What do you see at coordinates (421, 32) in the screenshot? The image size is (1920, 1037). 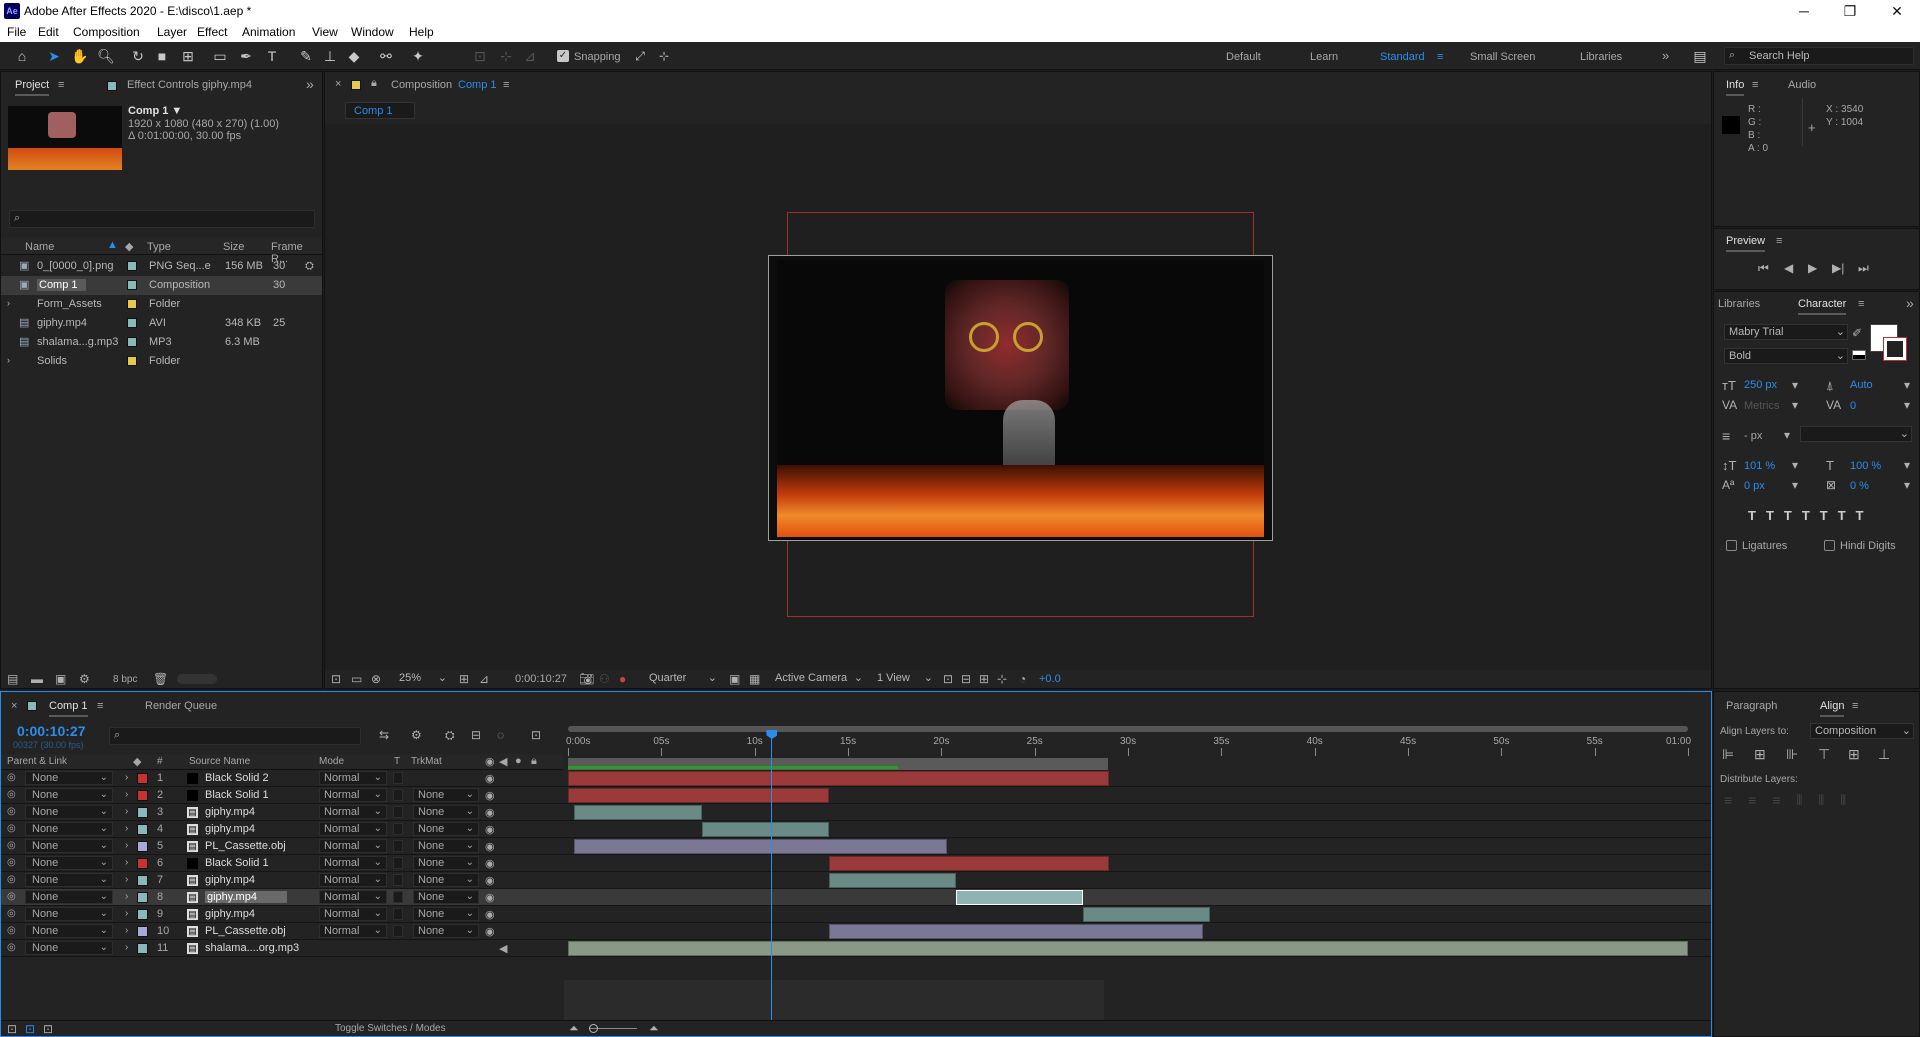 I see `menu-help: Help` at bounding box center [421, 32].